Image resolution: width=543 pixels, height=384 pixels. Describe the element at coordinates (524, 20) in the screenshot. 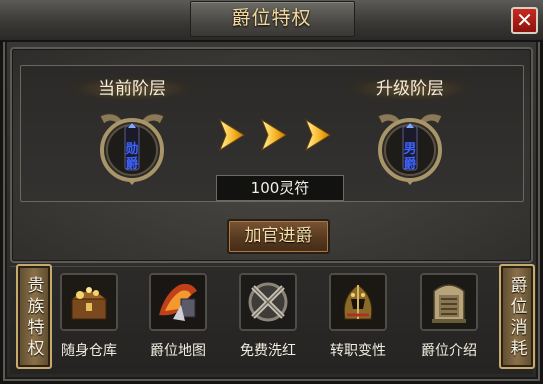

I see `close-button: ✕` at that location.